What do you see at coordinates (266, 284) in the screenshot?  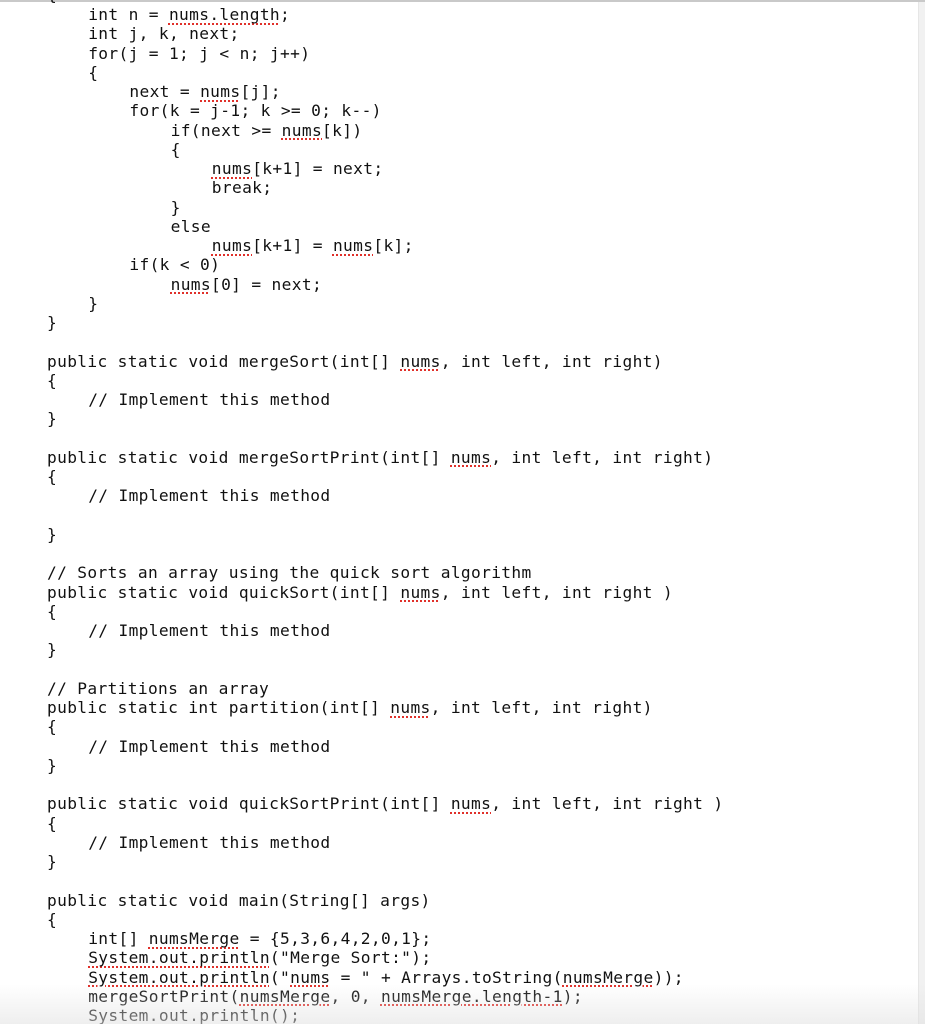 I see `code-token: [0] = next;` at bounding box center [266, 284].